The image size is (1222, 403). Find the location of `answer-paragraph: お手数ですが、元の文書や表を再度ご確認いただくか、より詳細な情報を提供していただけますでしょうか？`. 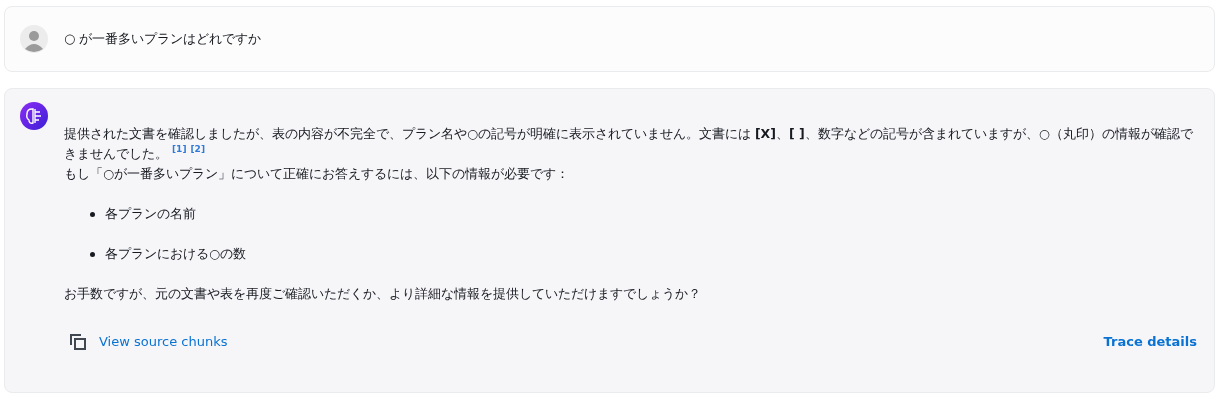

answer-paragraph: お手数ですが、元の文書や表を再度ご確認いただくか、より詳細な情報を提供していただけますでしょうか？ is located at coordinates (383, 294).